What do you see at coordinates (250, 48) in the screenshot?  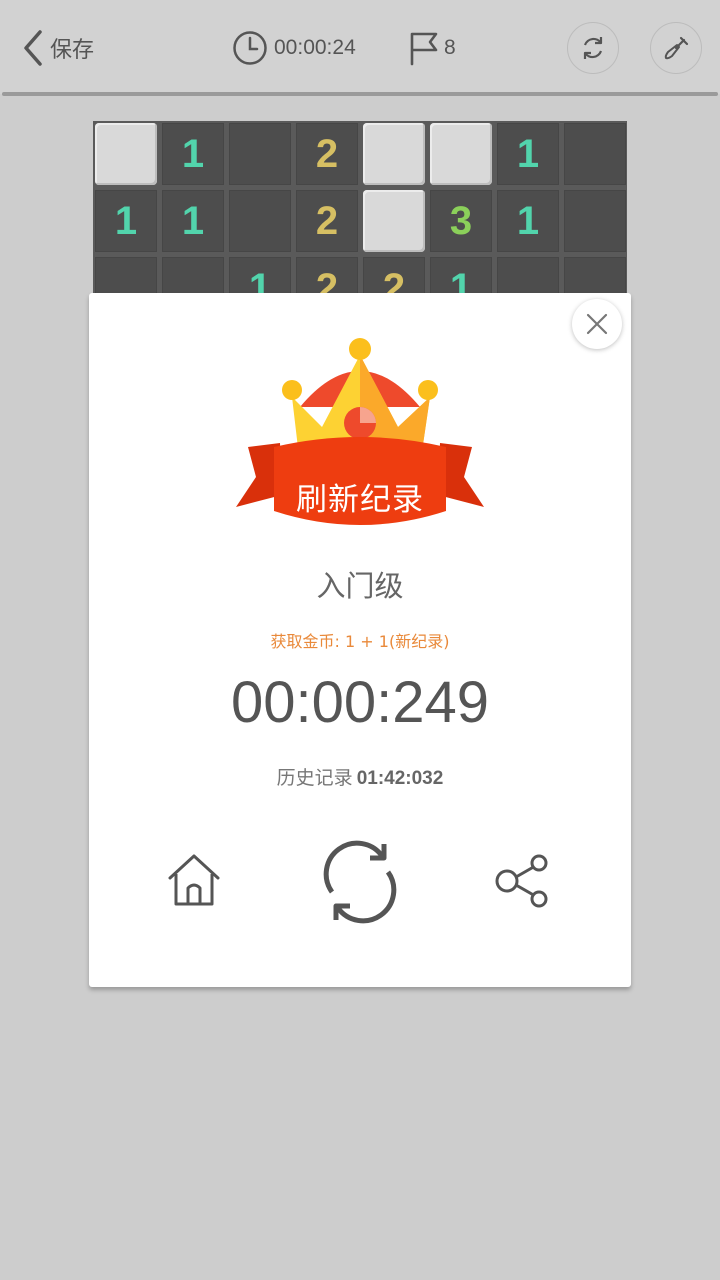 I see `clock-icon` at bounding box center [250, 48].